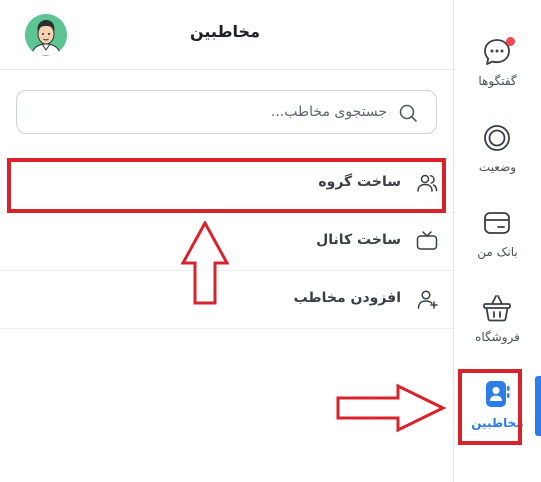 Image resolution: width=541 pixels, height=482 pixels. I want to click on search-input, so click(207, 112).